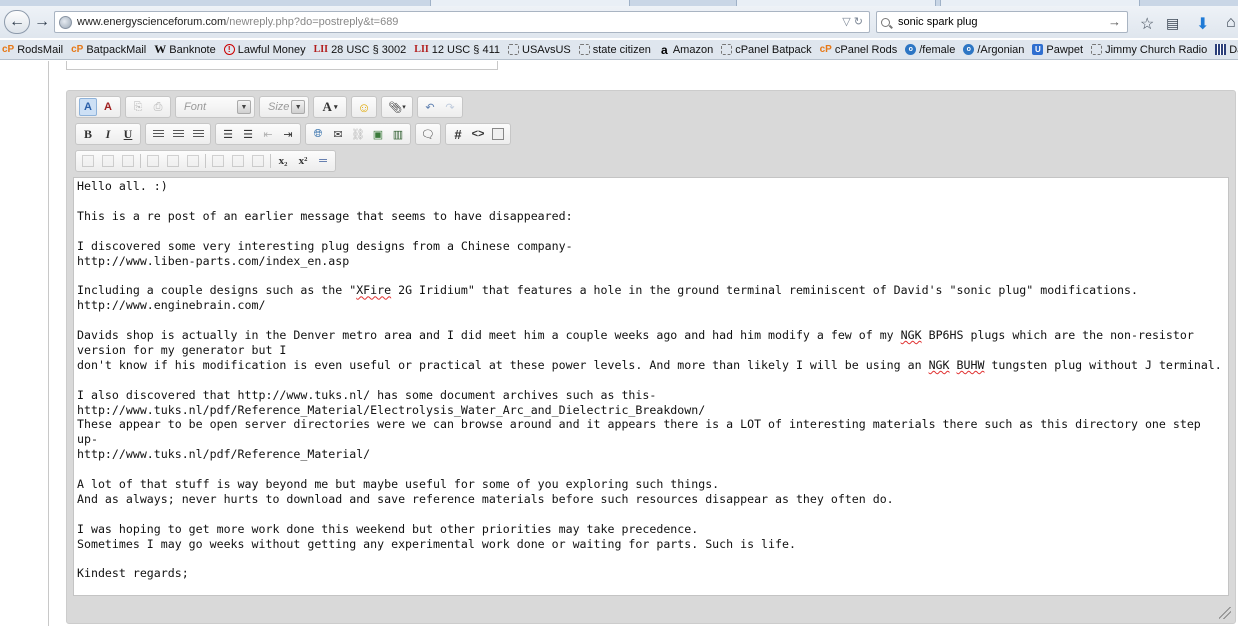  What do you see at coordinates (539, 50) in the screenshot?
I see `bookmark-item: USAvsUS` at bounding box center [539, 50].